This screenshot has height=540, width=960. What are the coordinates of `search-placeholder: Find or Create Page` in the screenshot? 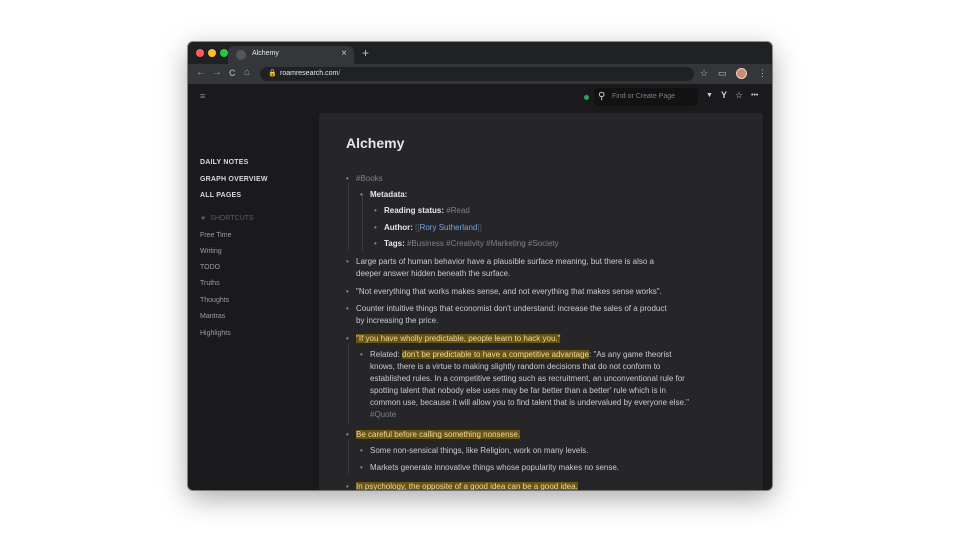 It's located at (644, 96).